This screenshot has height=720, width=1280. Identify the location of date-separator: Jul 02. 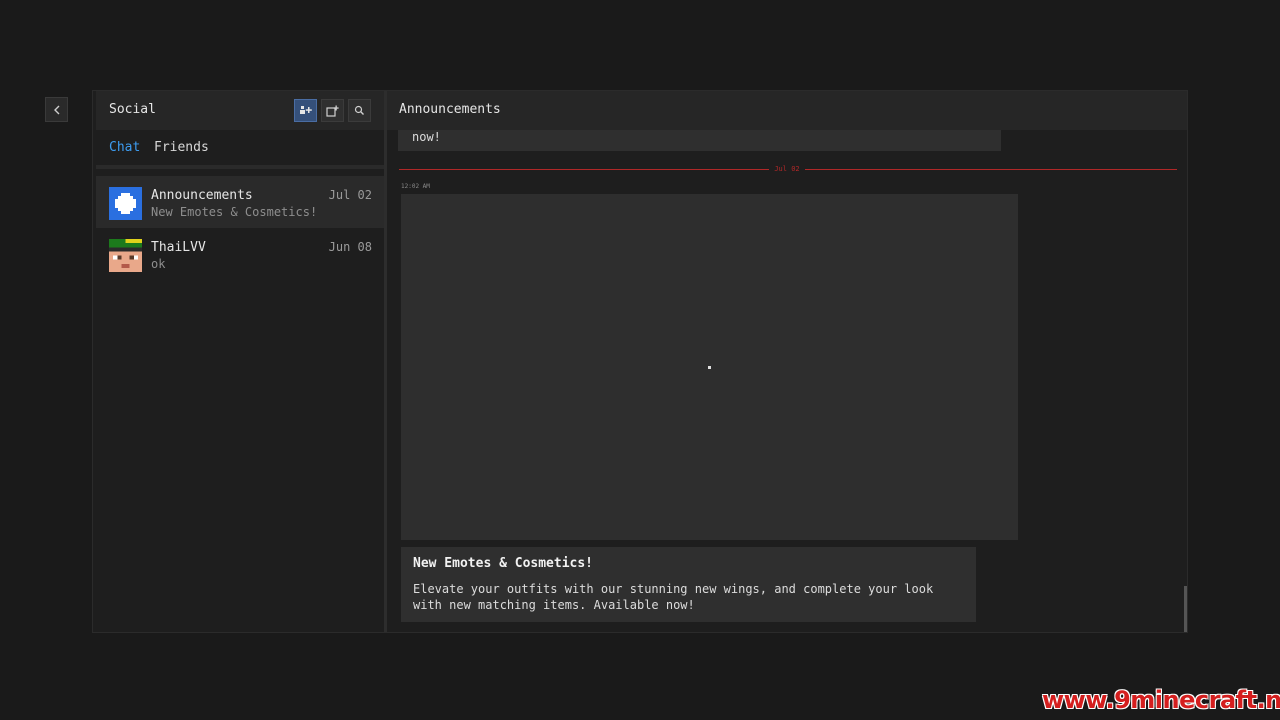
(788, 170).